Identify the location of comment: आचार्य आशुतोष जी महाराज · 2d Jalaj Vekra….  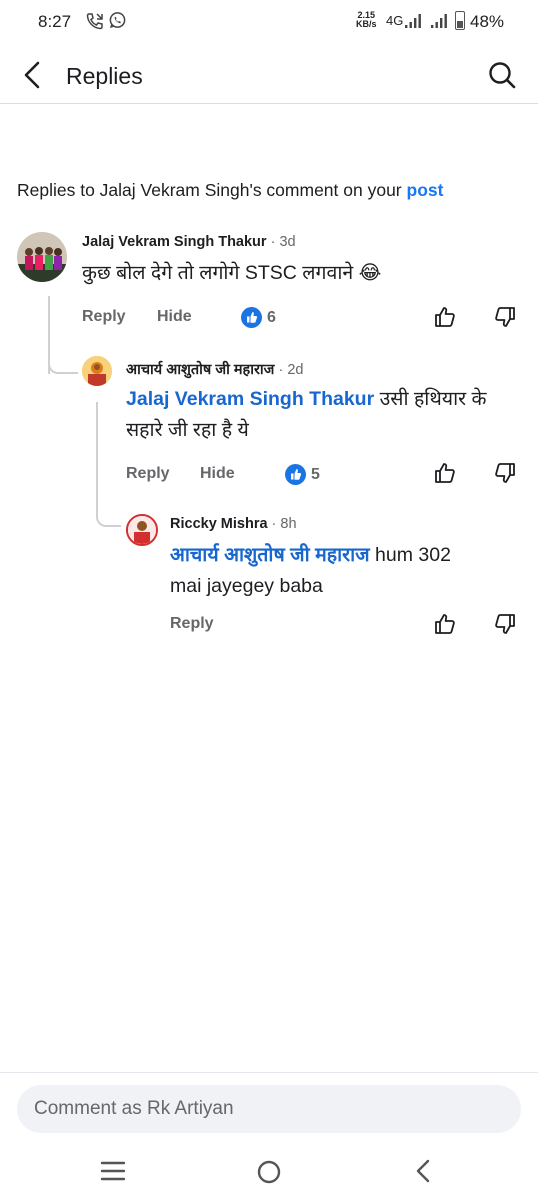
(269, 424).